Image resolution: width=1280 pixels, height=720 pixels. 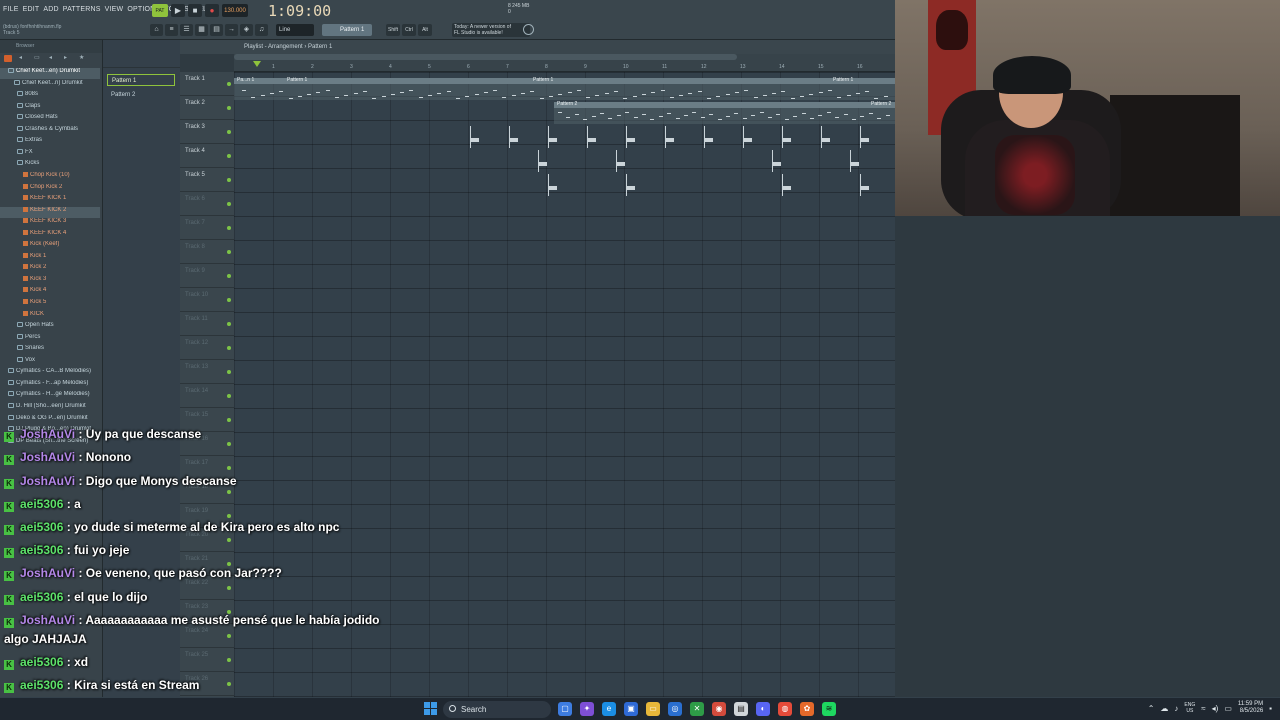 I want to click on snap-selector: Line, so click(x=295, y=30).